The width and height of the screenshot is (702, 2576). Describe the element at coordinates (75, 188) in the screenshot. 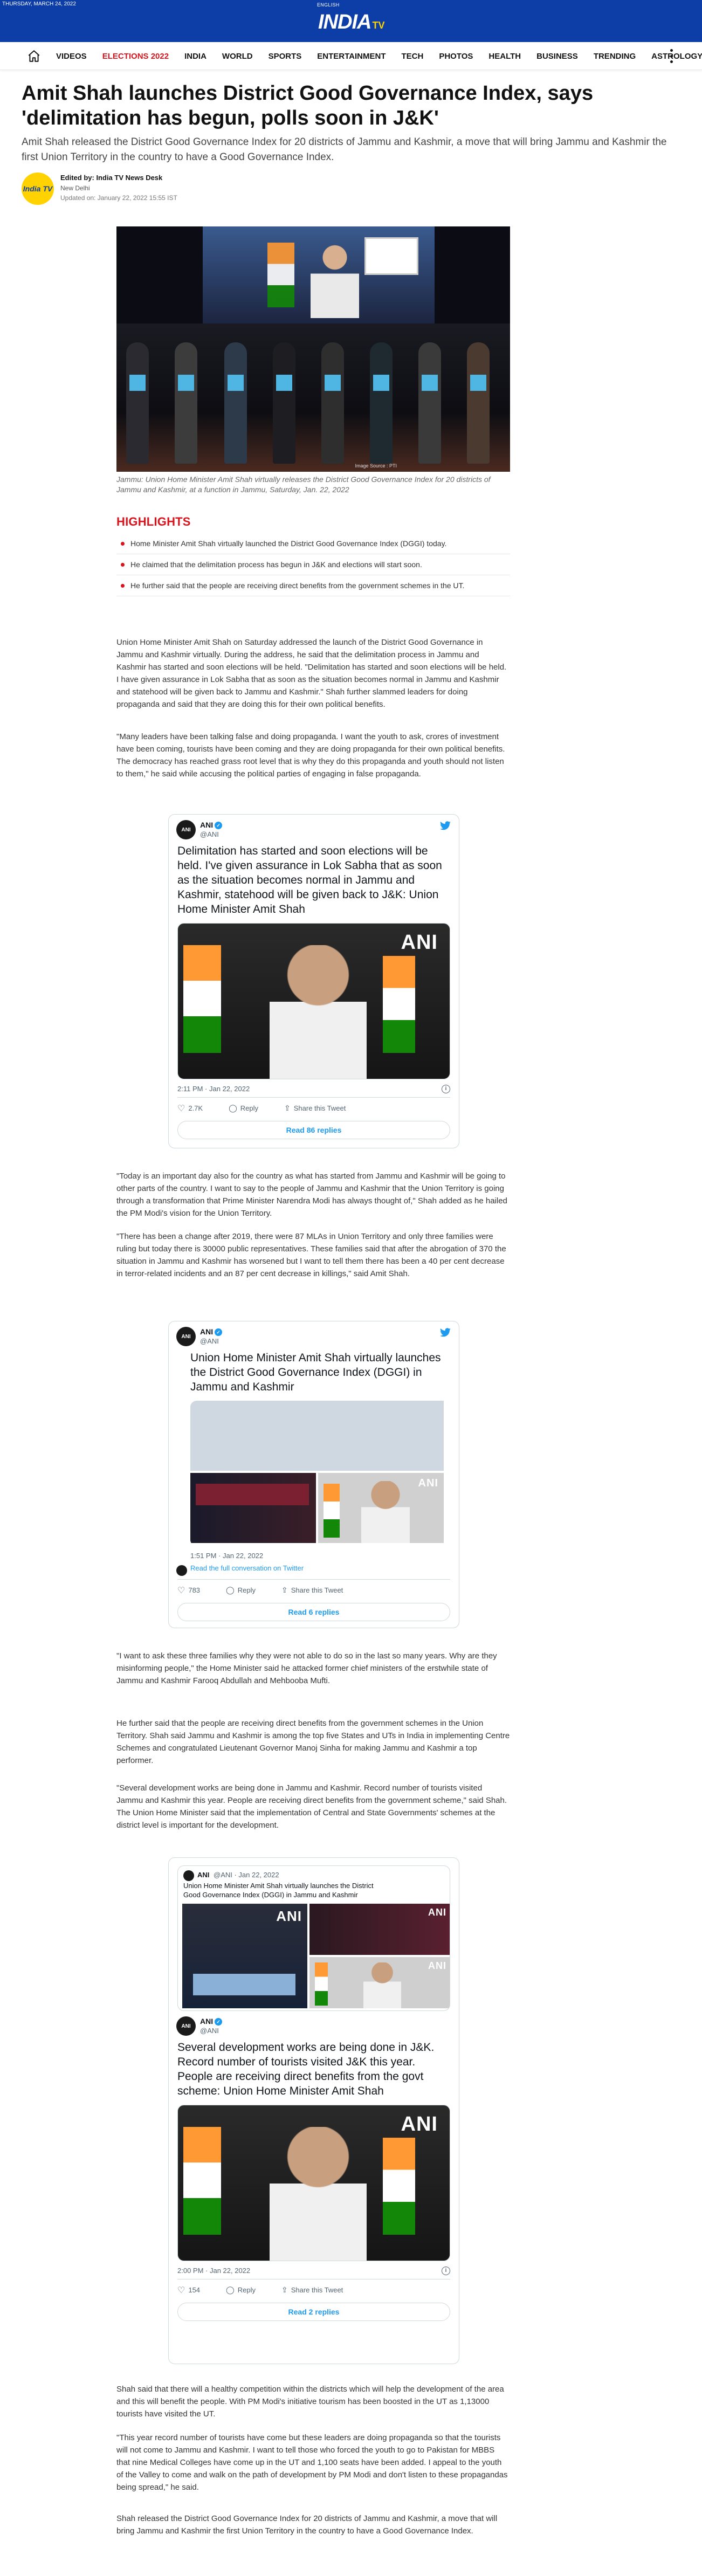

I see `dateline-city: New Delhi` at that location.